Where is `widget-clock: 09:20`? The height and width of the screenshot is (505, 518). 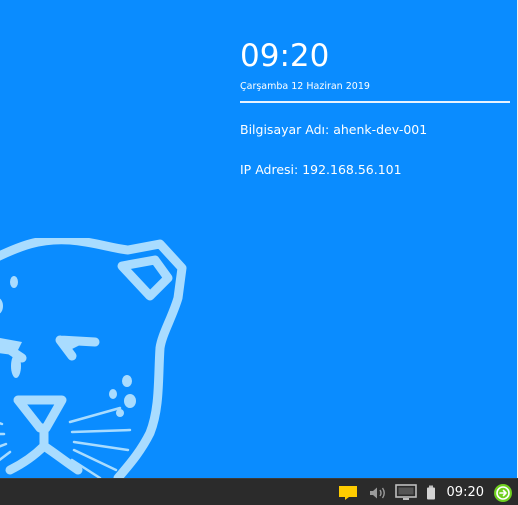 widget-clock: 09:20 is located at coordinates (285, 56).